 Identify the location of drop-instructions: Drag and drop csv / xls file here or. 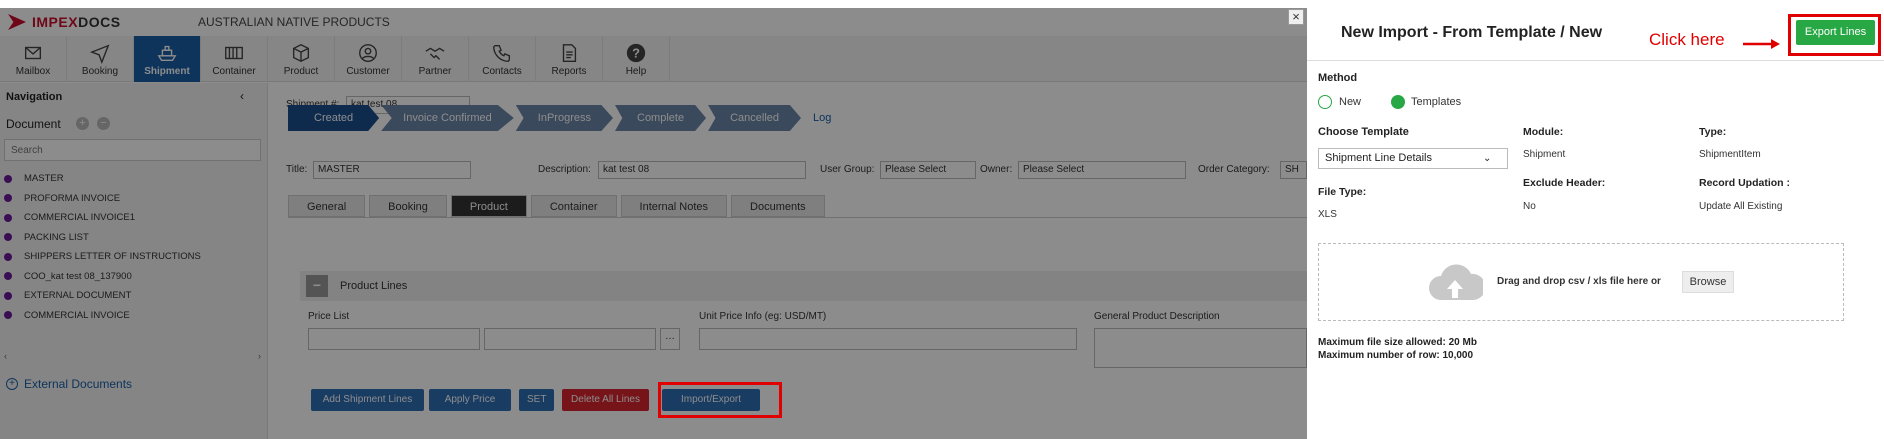
(1579, 281).